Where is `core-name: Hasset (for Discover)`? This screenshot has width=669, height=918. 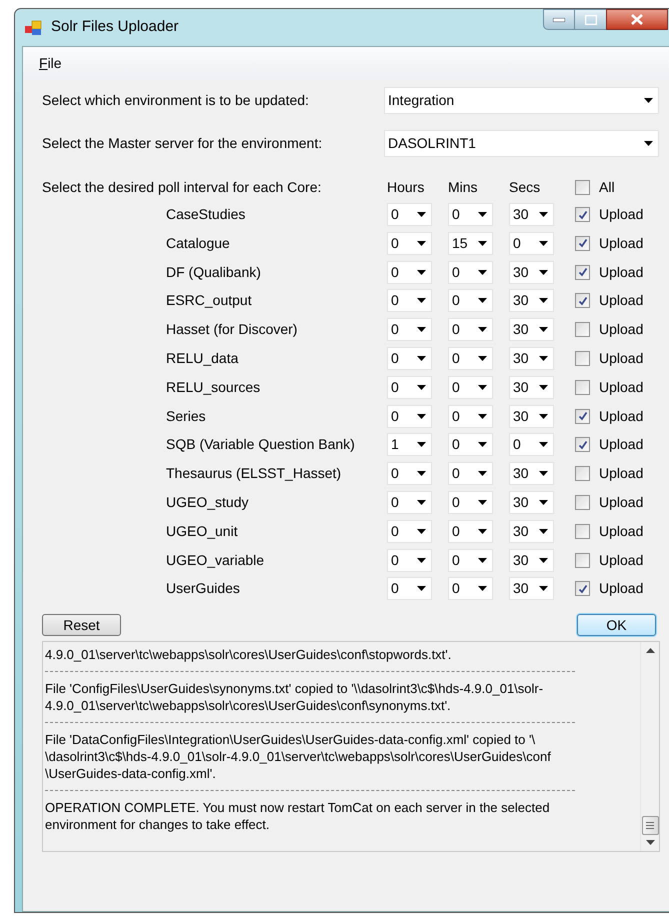
core-name: Hasset (for Discover) is located at coordinates (232, 330).